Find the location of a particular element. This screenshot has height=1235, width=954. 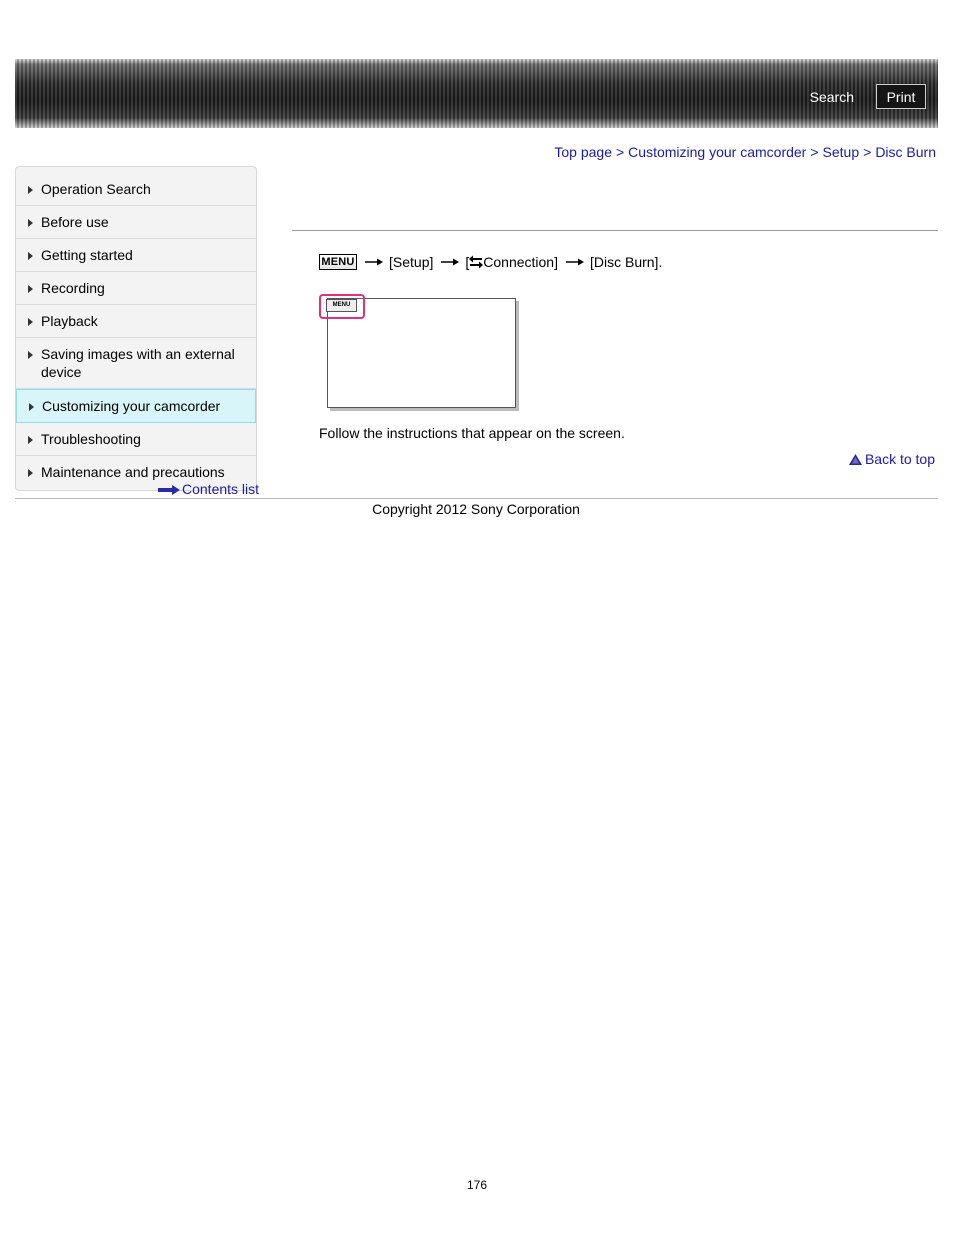

sidebar-item-label: Before use is located at coordinates (75, 222).